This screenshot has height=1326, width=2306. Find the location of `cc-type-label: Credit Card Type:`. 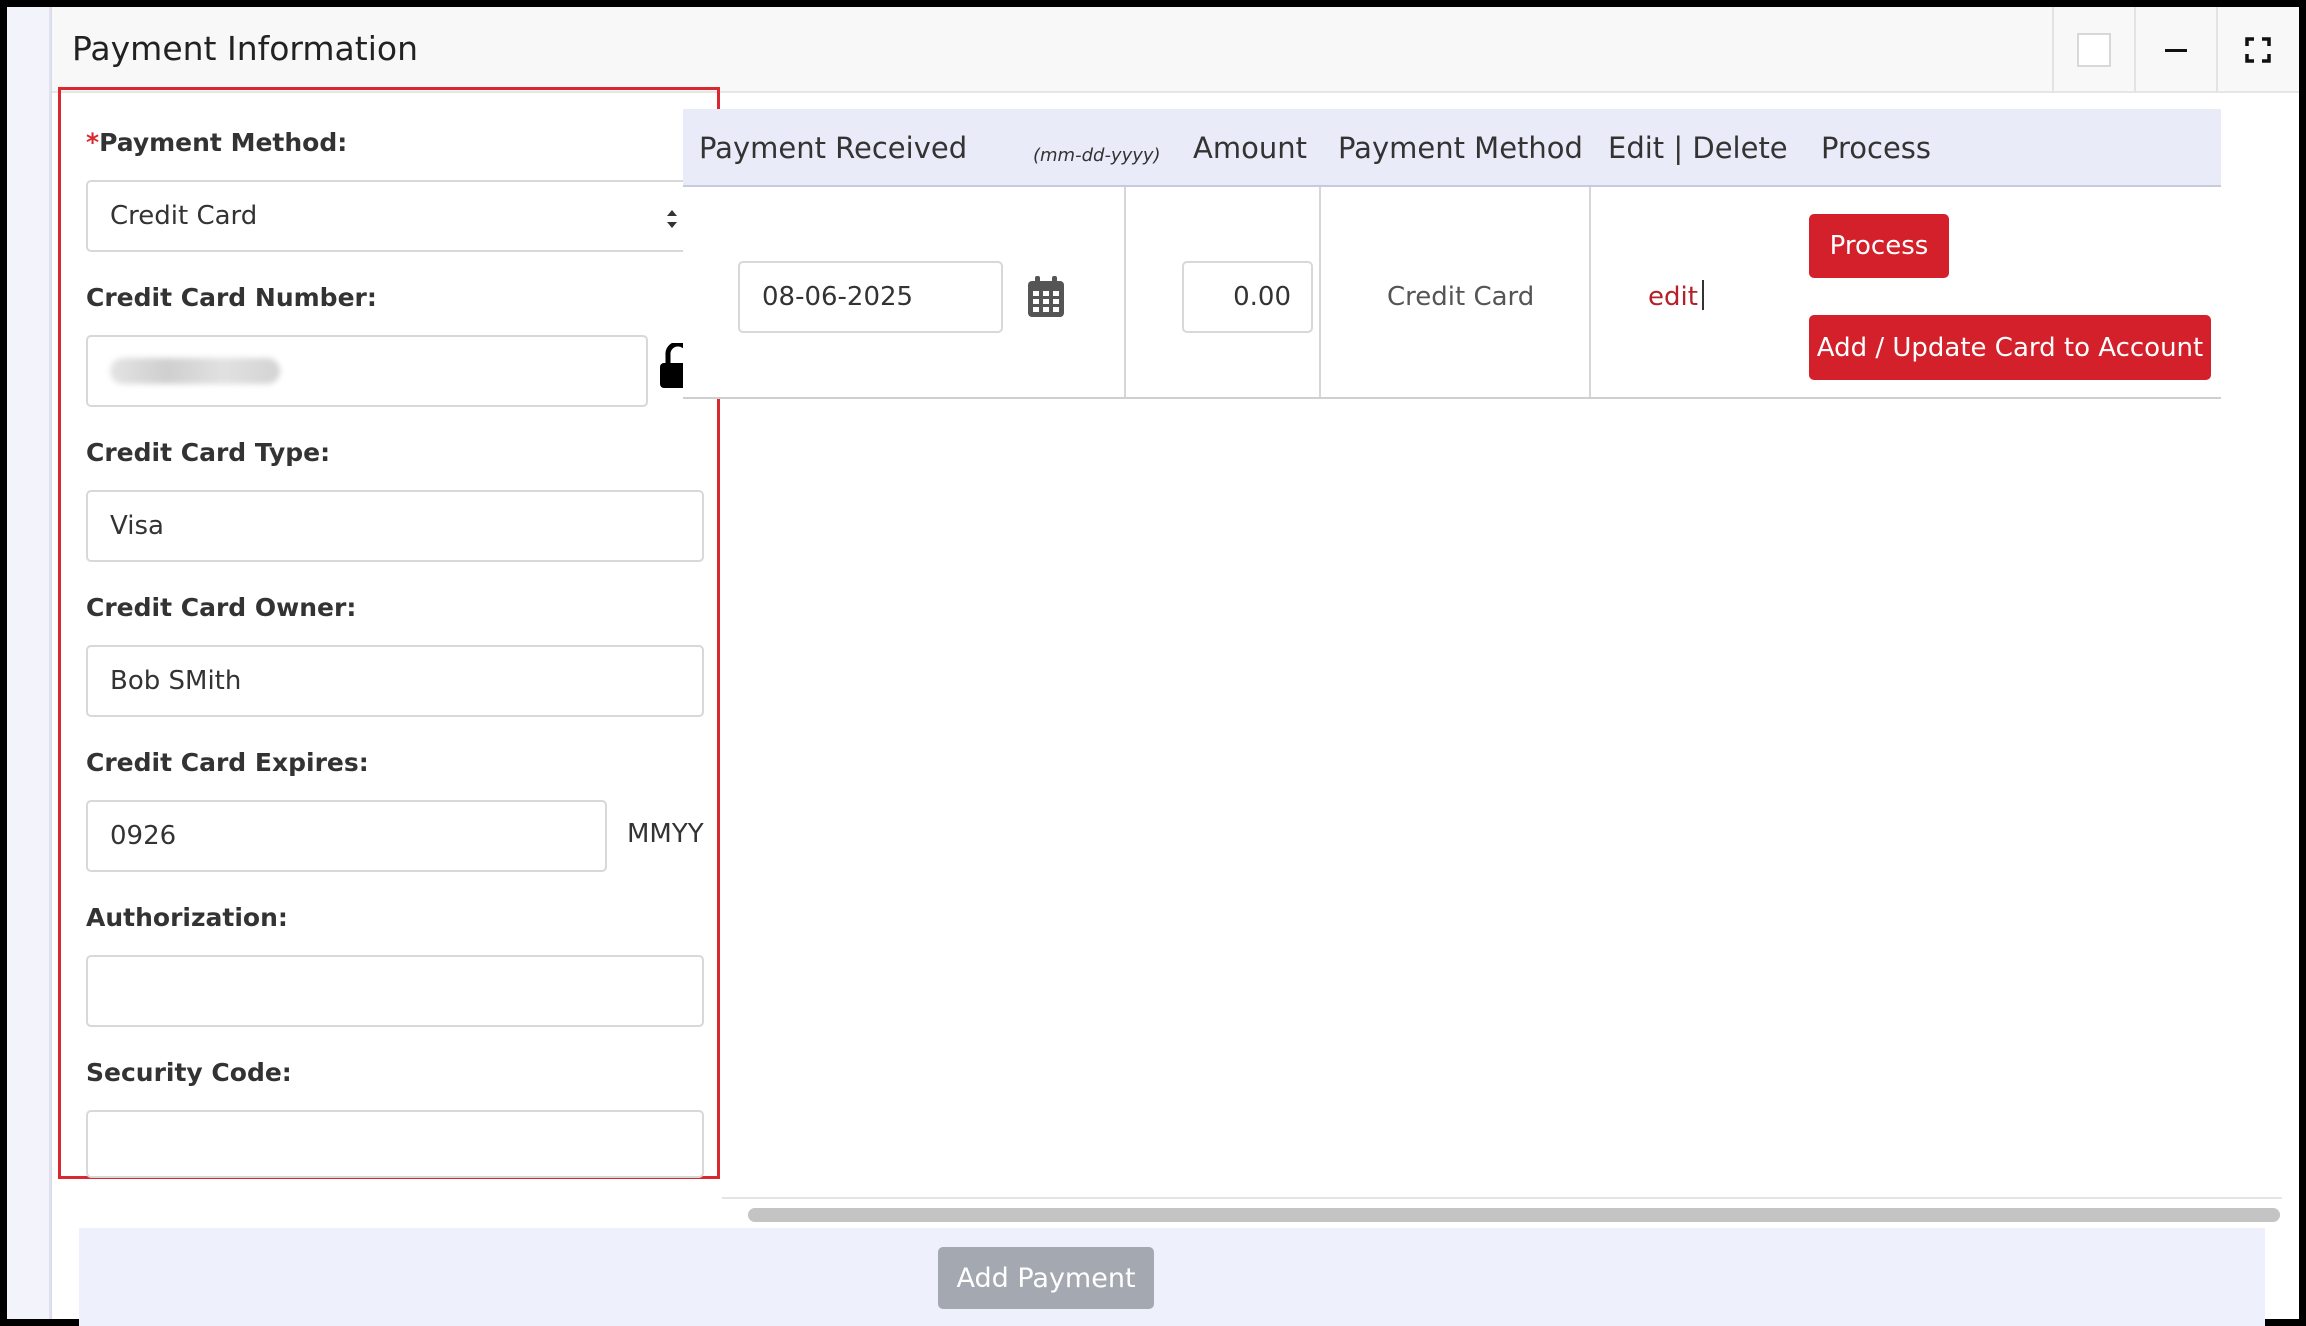

cc-type-label: Credit Card Type: is located at coordinates (208, 452).